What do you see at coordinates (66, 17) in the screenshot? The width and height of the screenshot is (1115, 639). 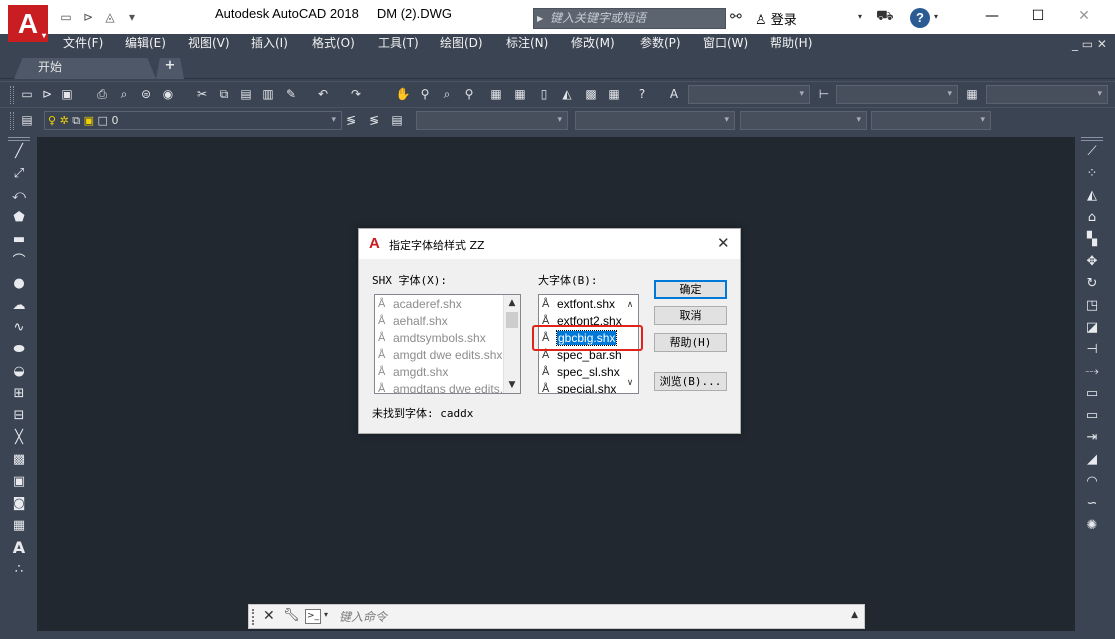 I see `new-file-icon: ▭` at bounding box center [66, 17].